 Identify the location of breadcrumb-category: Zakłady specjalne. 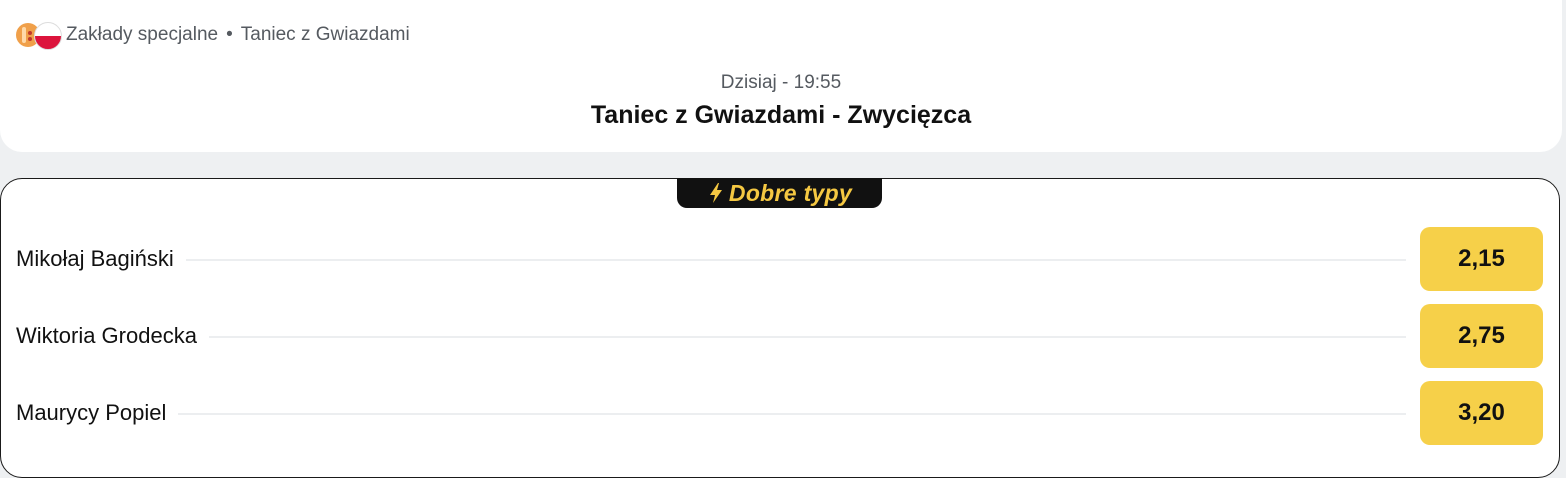
(142, 35).